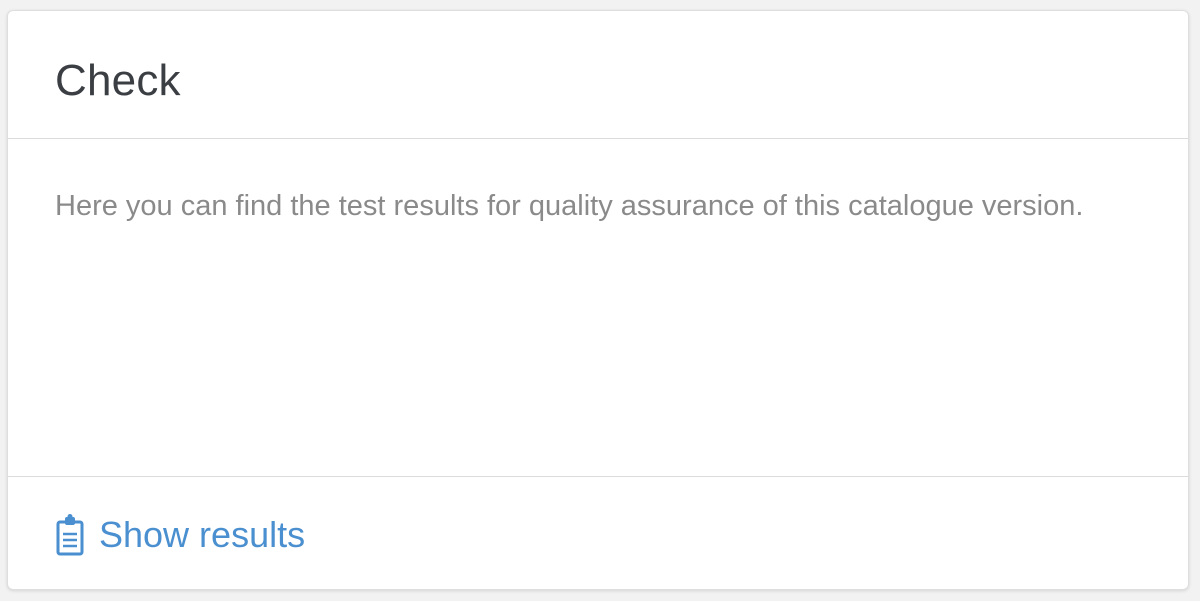  What do you see at coordinates (70, 535) in the screenshot?
I see `clipboard-icon` at bounding box center [70, 535].